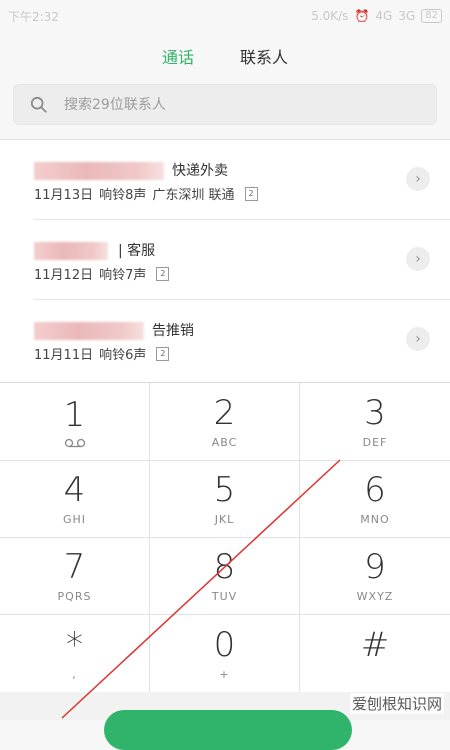  What do you see at coordinates (224, 596) in the screenshot?
I see `key-letters: TUV` at bounding box center [224, 596].